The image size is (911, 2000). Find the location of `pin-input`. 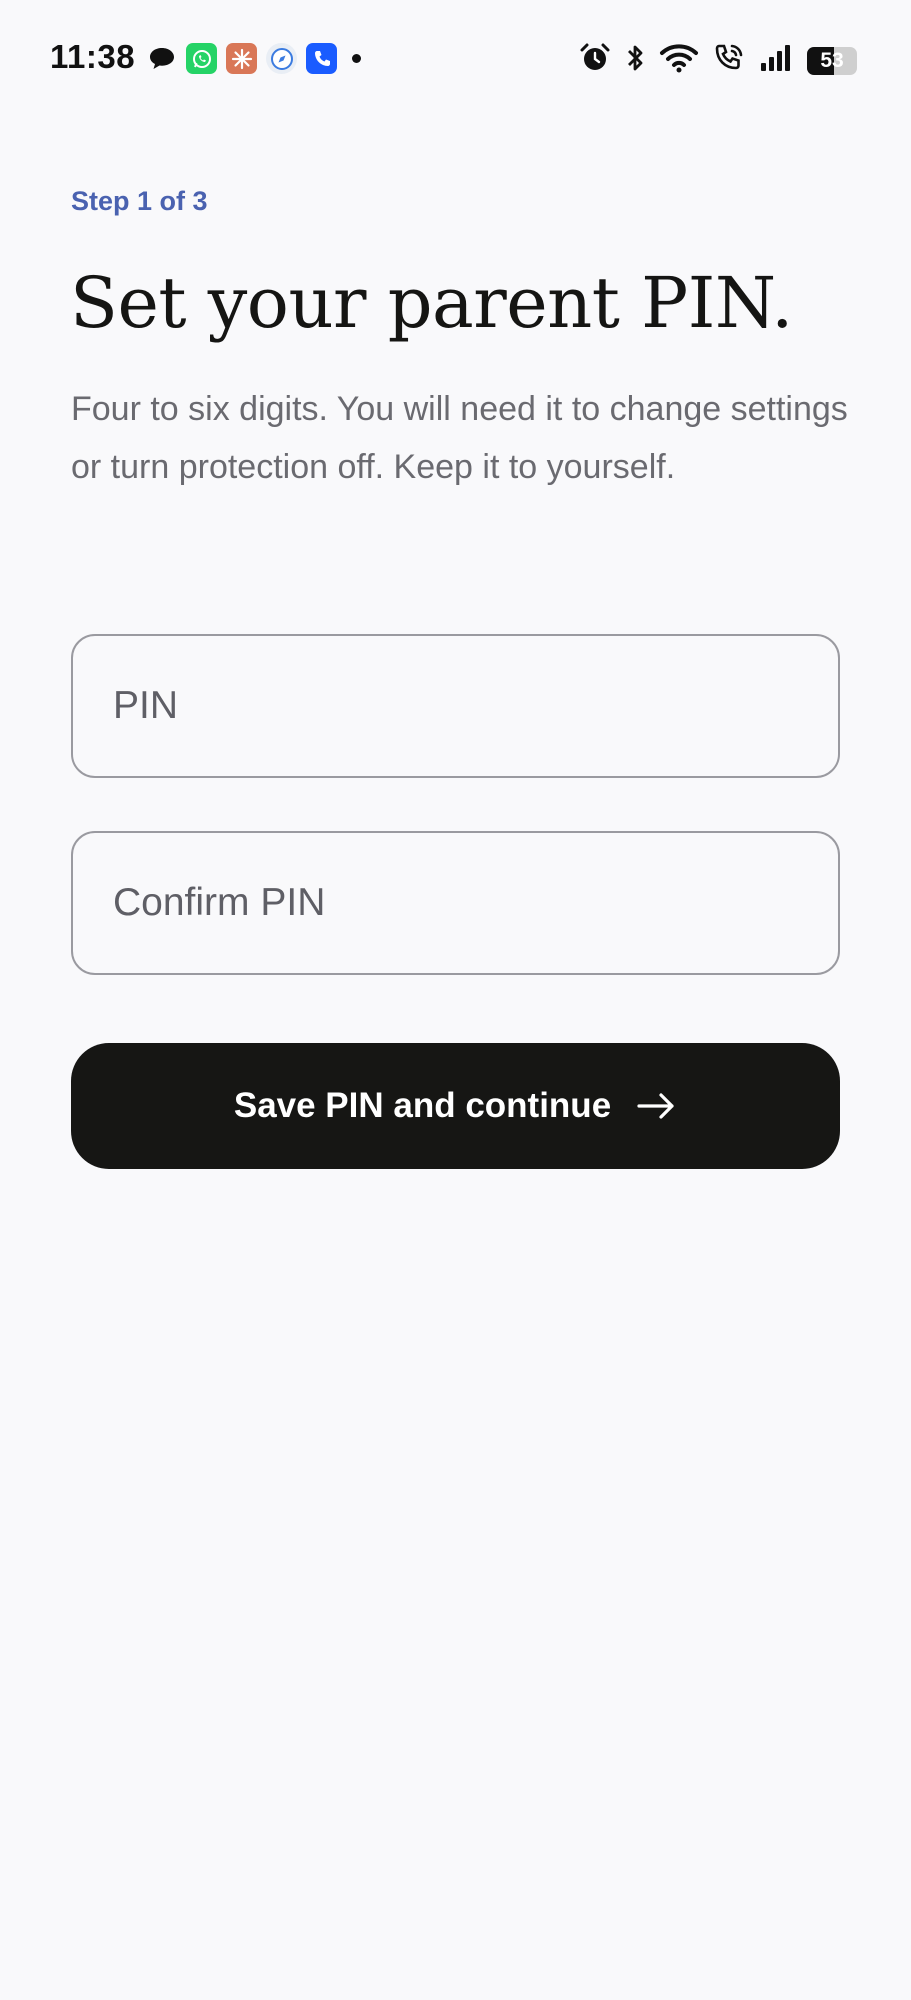

pin-input is located at coordinates (455, 706).